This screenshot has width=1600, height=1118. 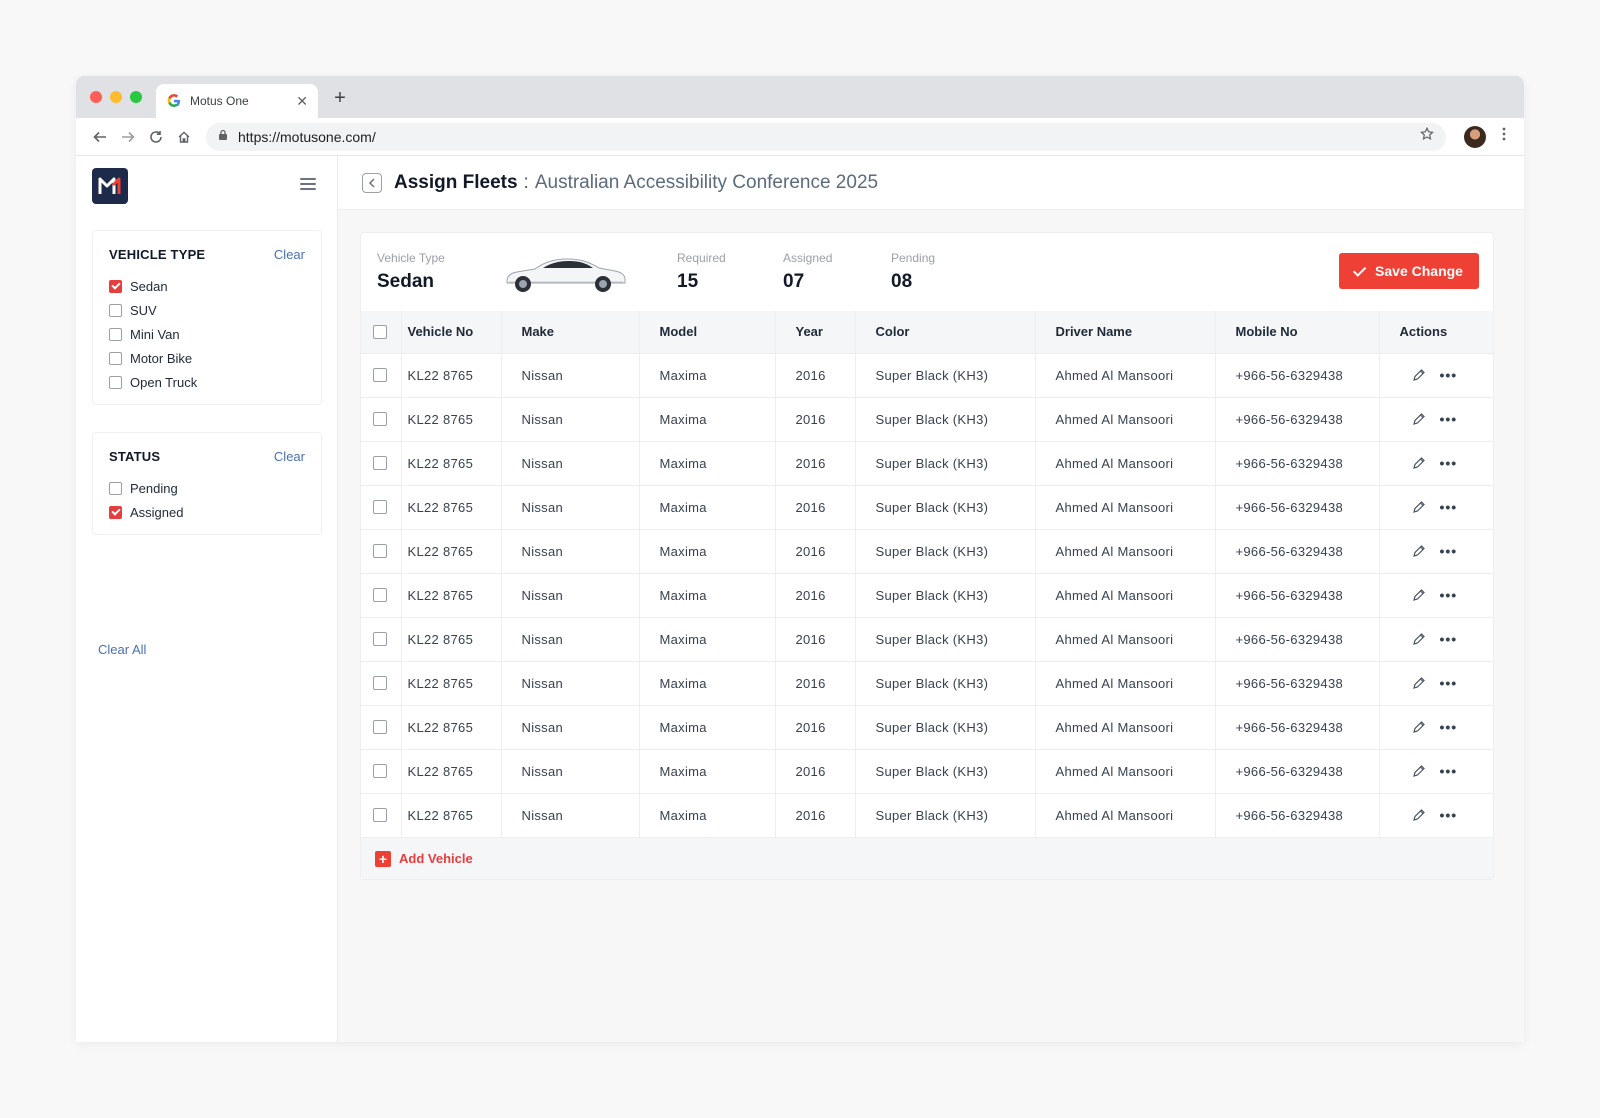 I want to click on hamburger-menu-icon, so click(x=308, y=184).